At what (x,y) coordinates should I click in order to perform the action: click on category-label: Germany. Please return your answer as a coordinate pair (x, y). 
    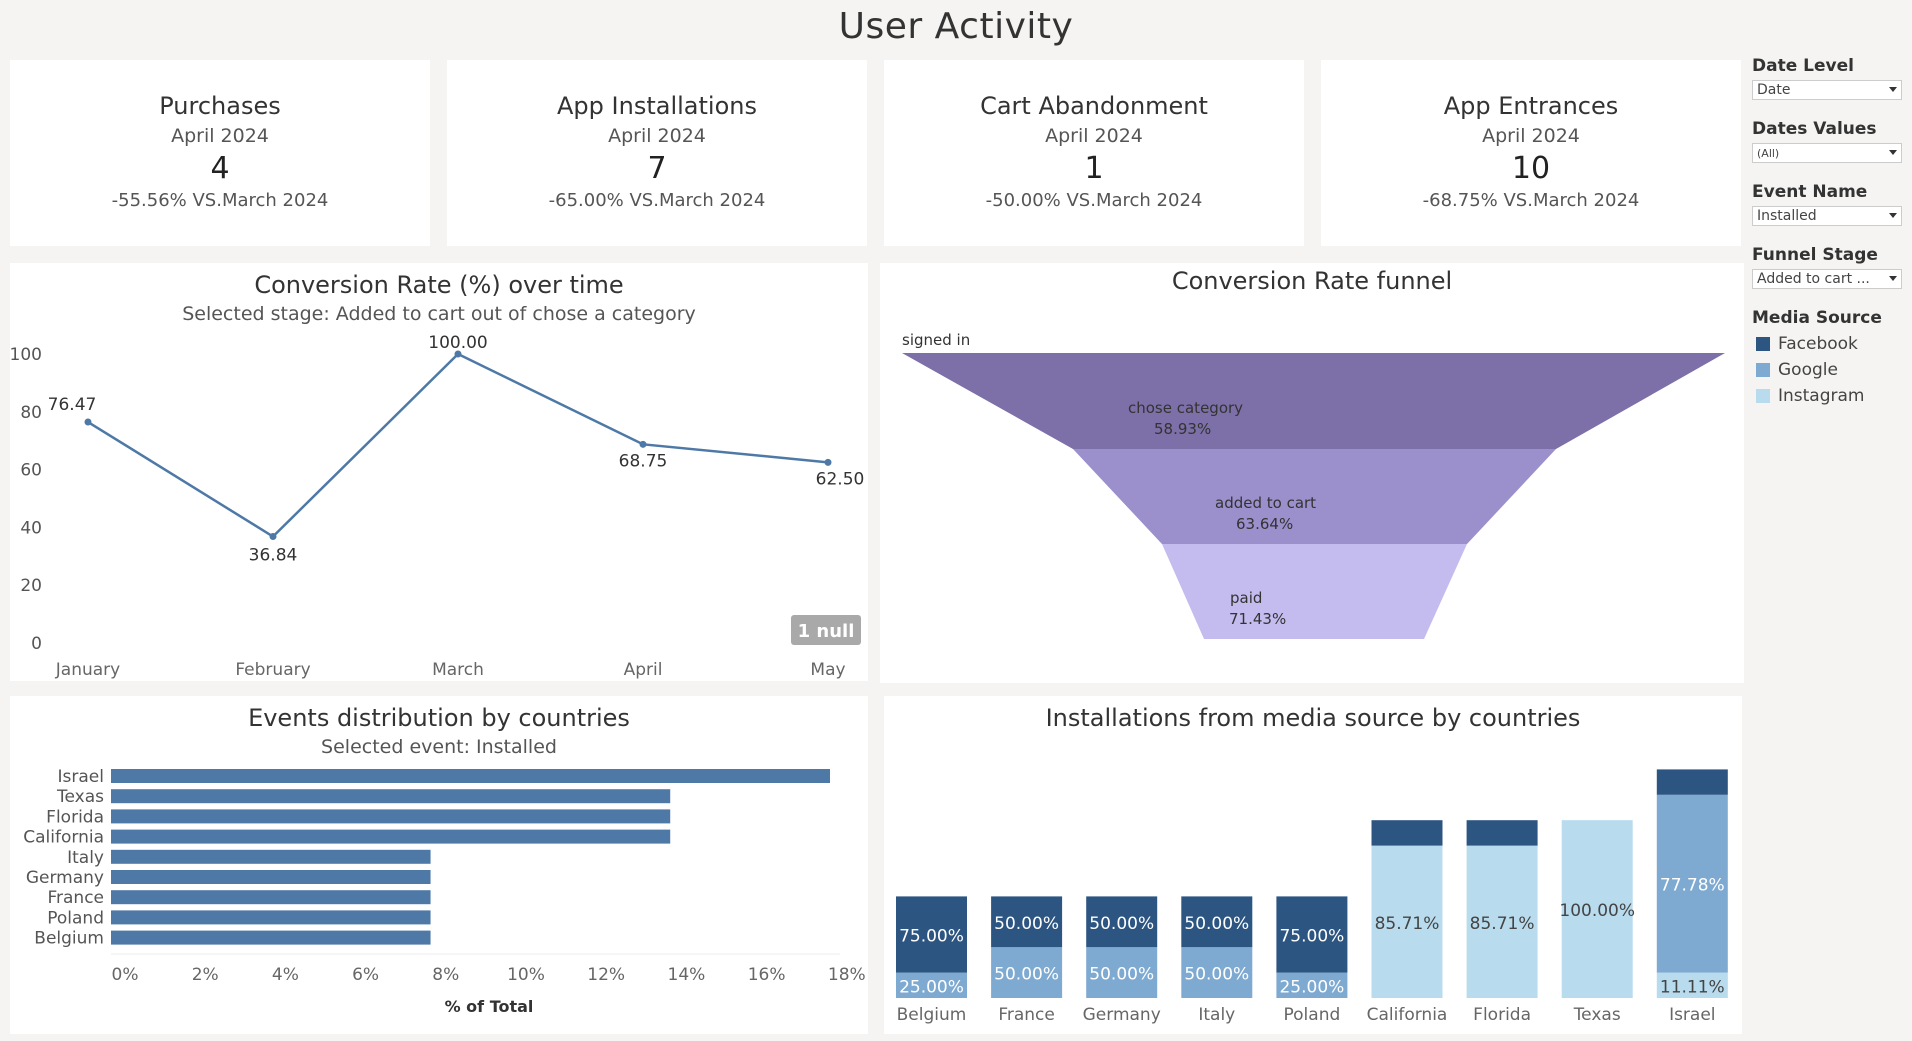
    Looking at the image, I should click on (1122, 1015).